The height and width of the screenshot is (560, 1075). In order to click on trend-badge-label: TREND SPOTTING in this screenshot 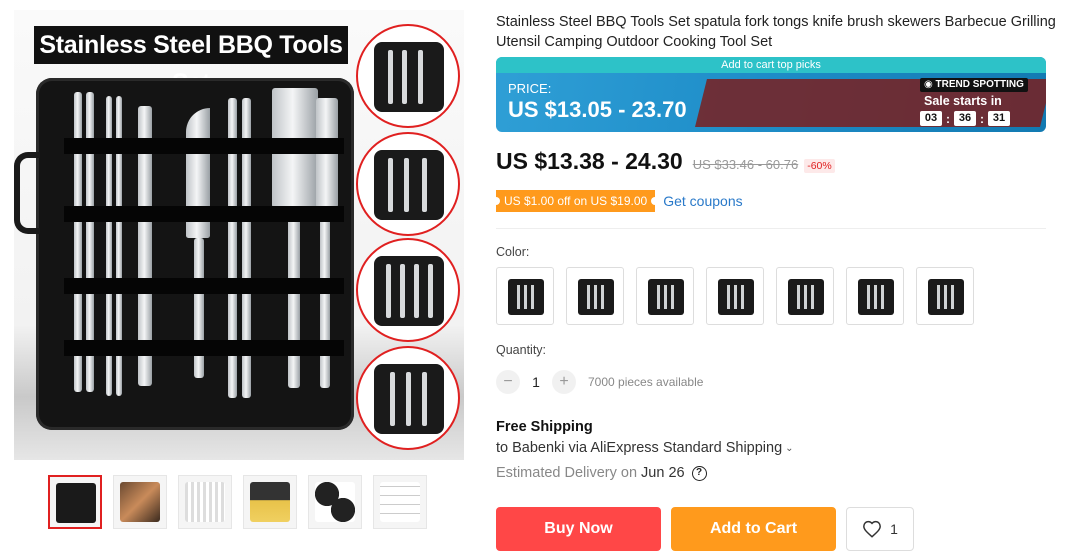, I will do `click(979, 84)`.